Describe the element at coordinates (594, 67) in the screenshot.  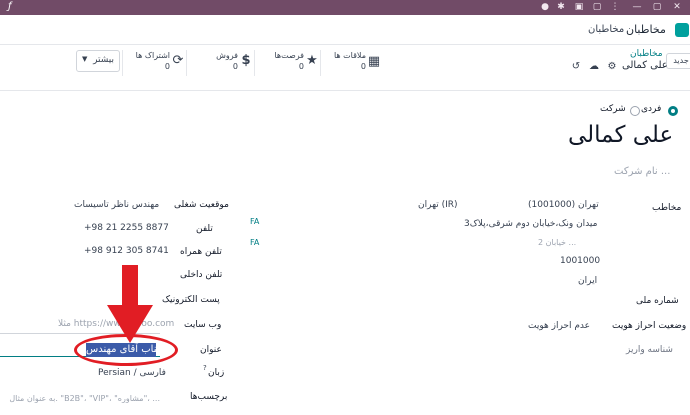
I see `cloud-save-icon: ☁` at that location.